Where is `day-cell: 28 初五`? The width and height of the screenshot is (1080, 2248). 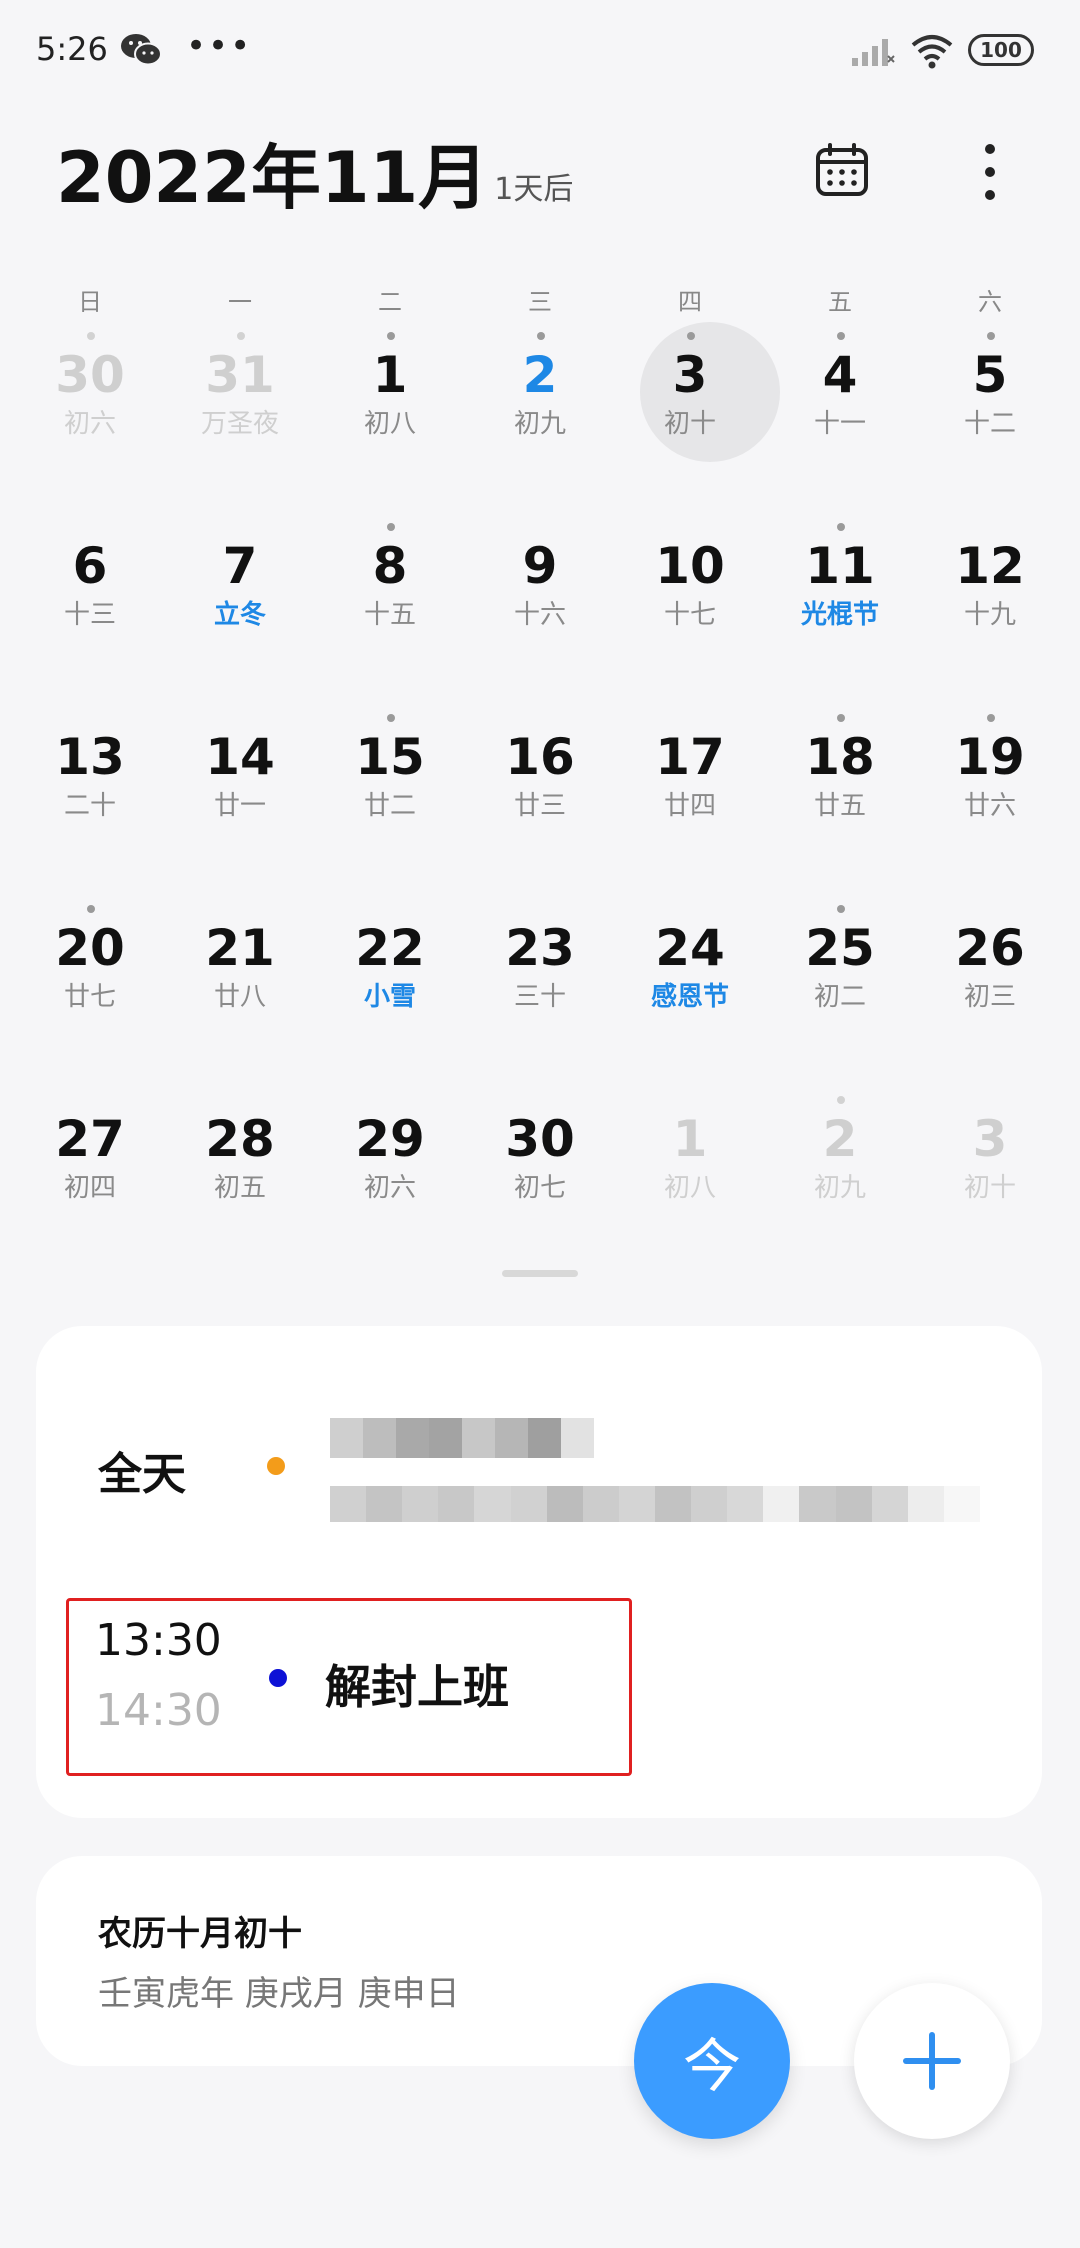
day-cell: 28 初五 is located at coordinates (240, 1177).